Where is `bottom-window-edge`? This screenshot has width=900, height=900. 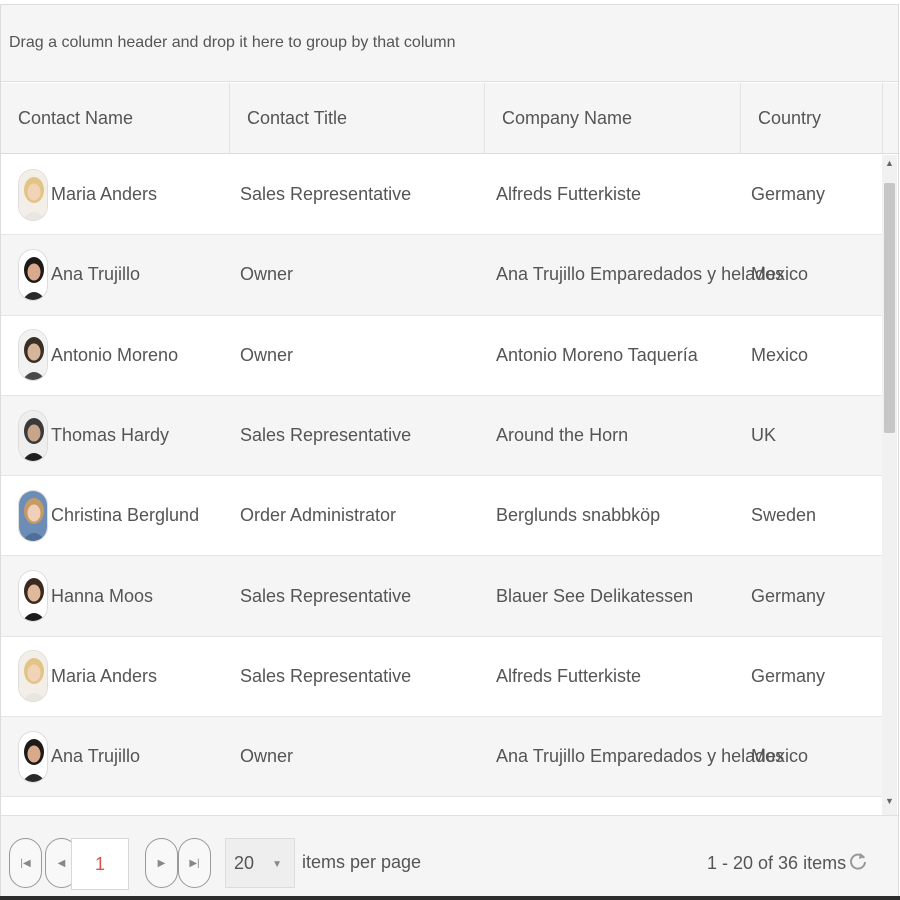 bottom-window-edge is located at coordinates (450, 898).